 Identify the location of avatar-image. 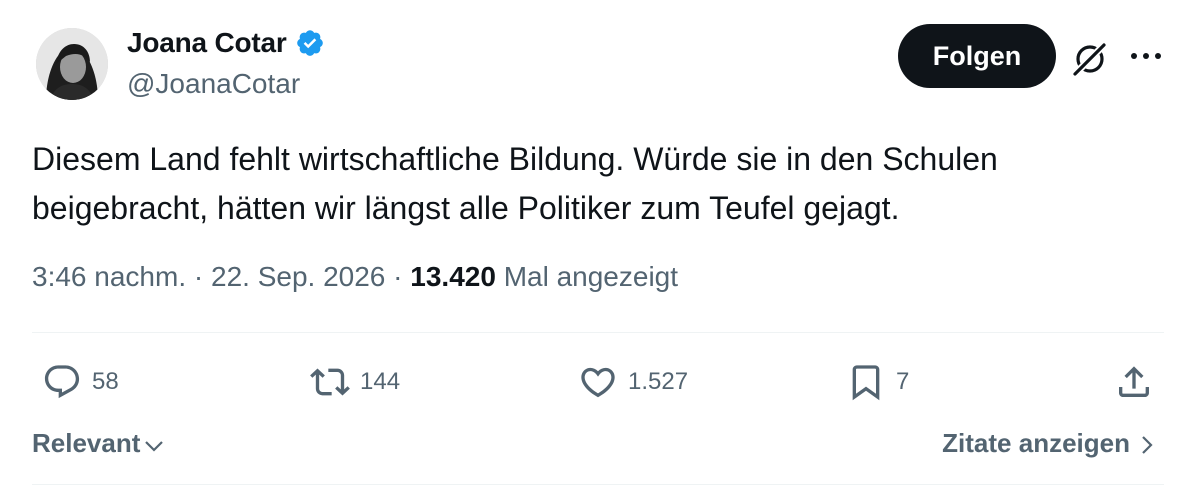
(72, 64).